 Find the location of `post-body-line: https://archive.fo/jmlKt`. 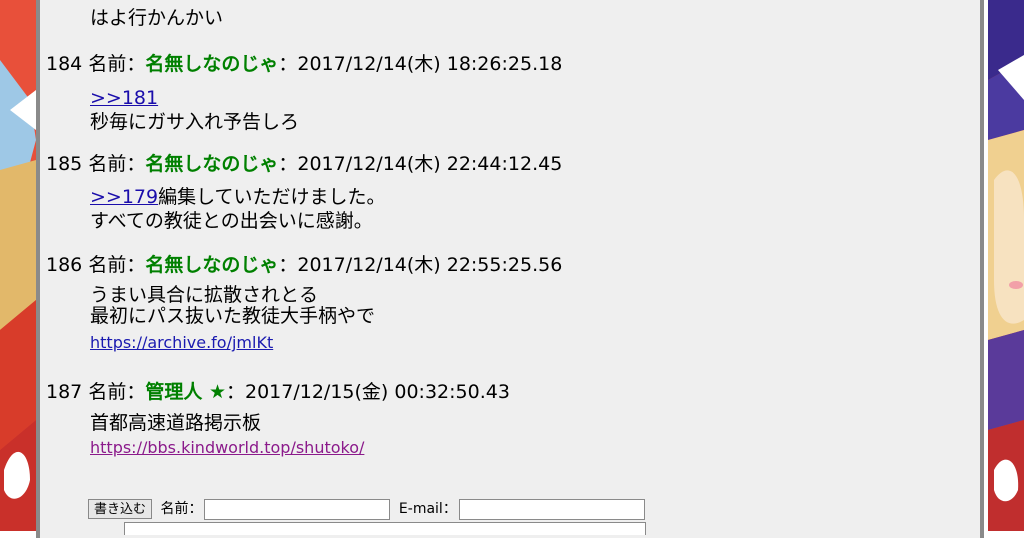

post-body-line: https://archive.fo/jmlKt is located at coordinates (181, 342).